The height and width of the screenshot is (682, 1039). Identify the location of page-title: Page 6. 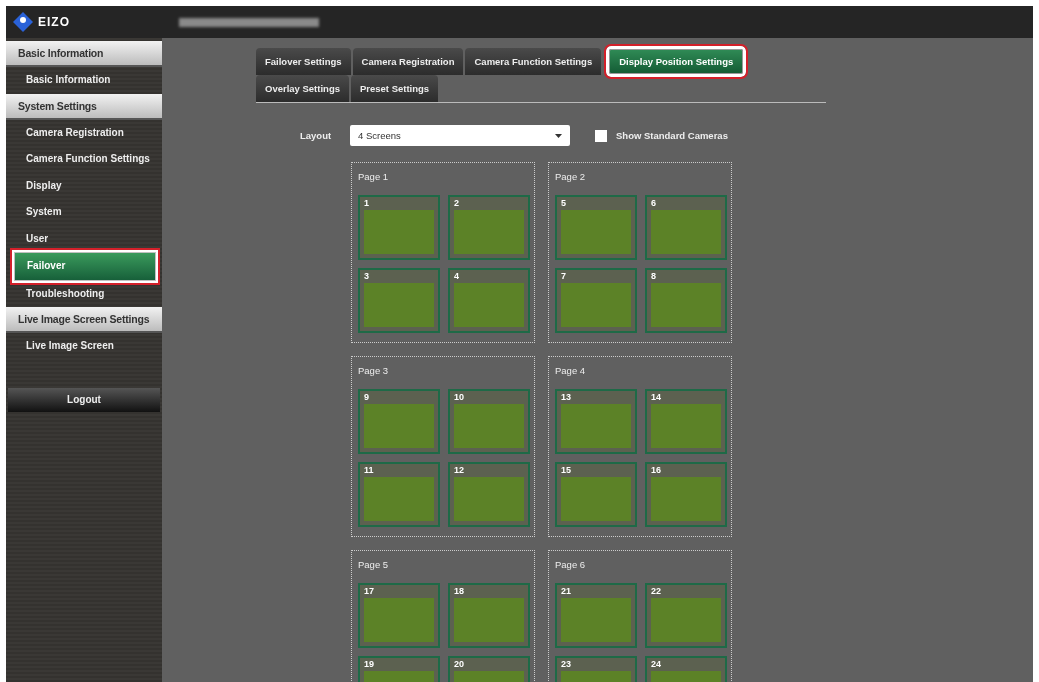
(571, 565).